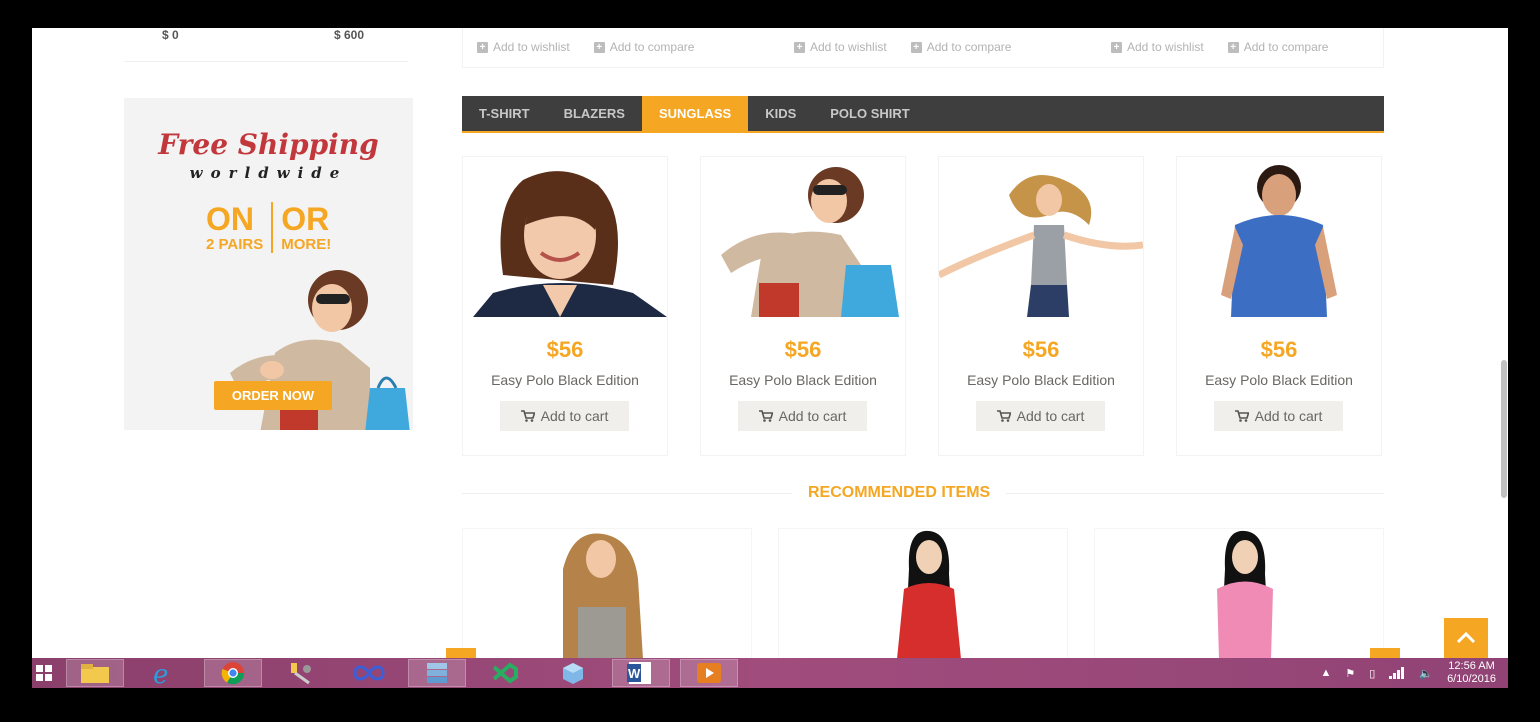 This screenshot has width=1540, height=722. I want to click on clock-date: 6/10/2016, so click(1471, 679).